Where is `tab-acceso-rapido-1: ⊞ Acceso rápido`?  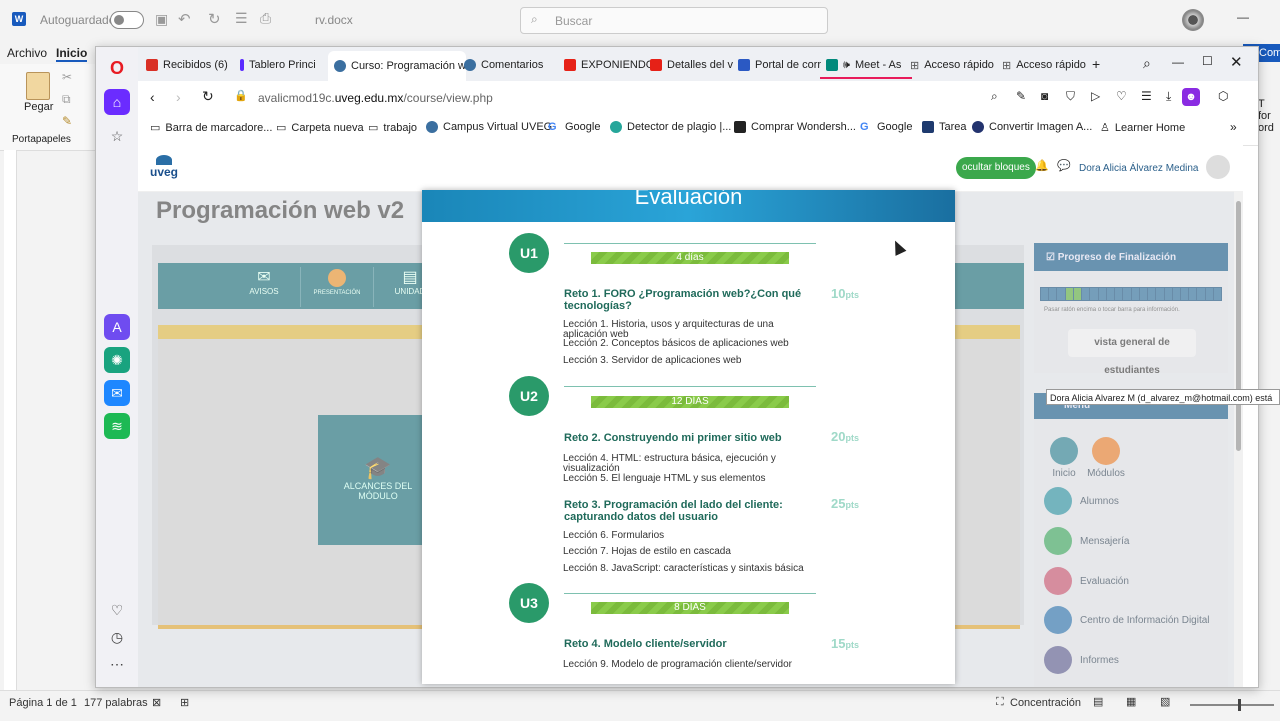
tab-acceso-rapido-1: ⊞ Acceso rápido is located at coordinates (955, 65).